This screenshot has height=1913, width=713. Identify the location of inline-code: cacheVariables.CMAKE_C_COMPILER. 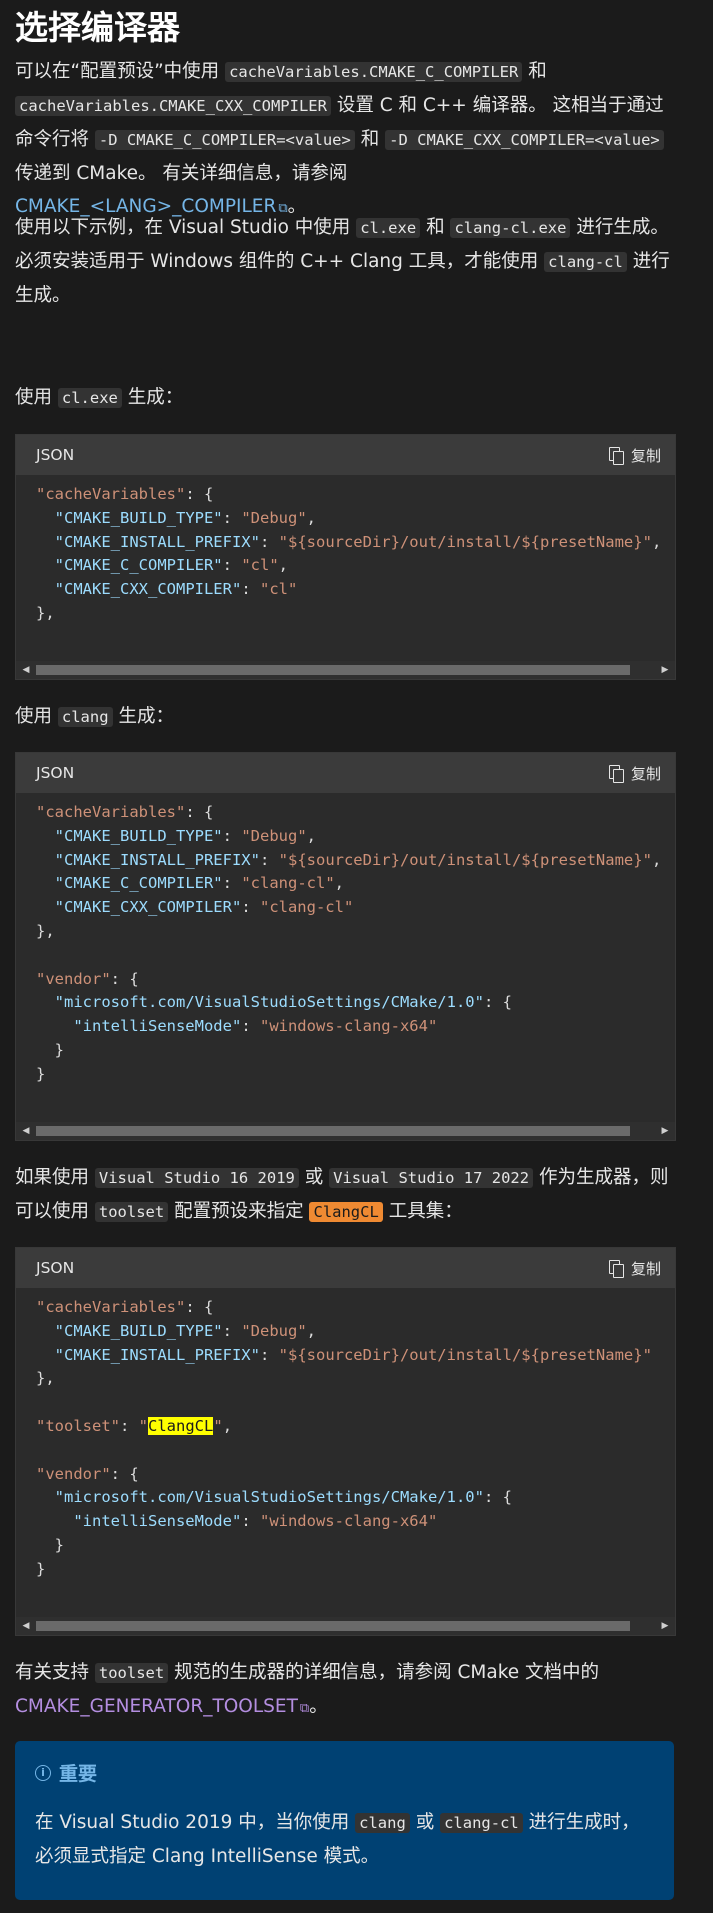
(374, 72).